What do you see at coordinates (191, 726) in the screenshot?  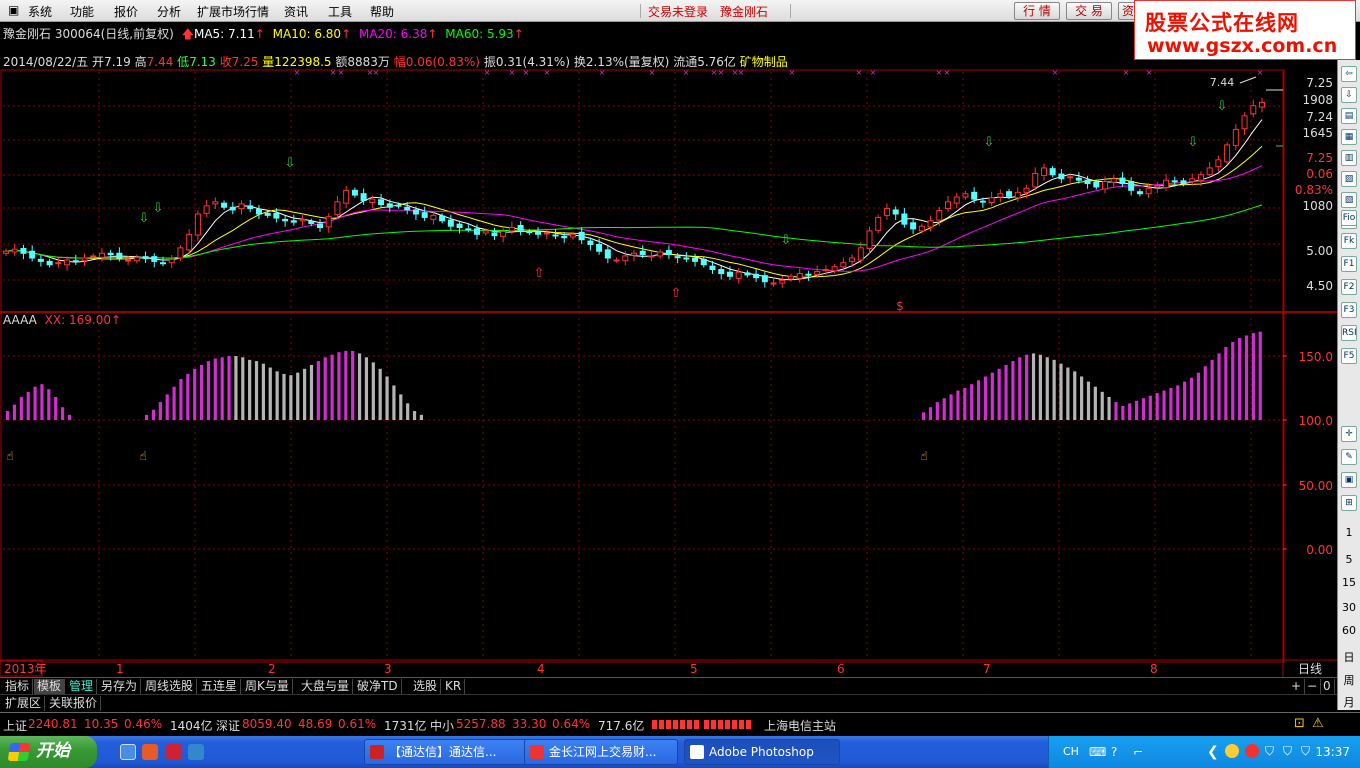 I see `sh-amount: 1404亿` at bounding box center [191, 726].